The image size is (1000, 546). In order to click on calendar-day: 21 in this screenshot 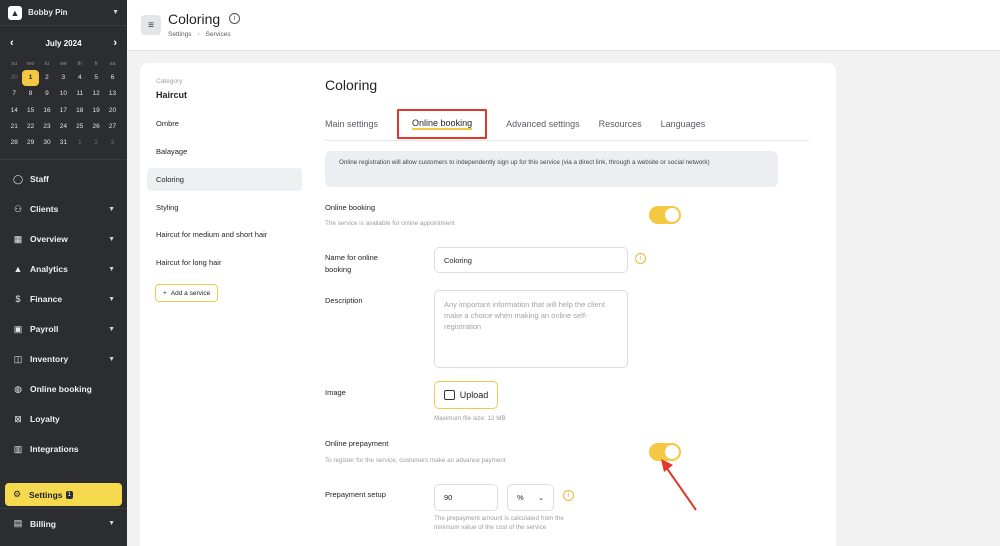, I will do `click(14, 127)`.